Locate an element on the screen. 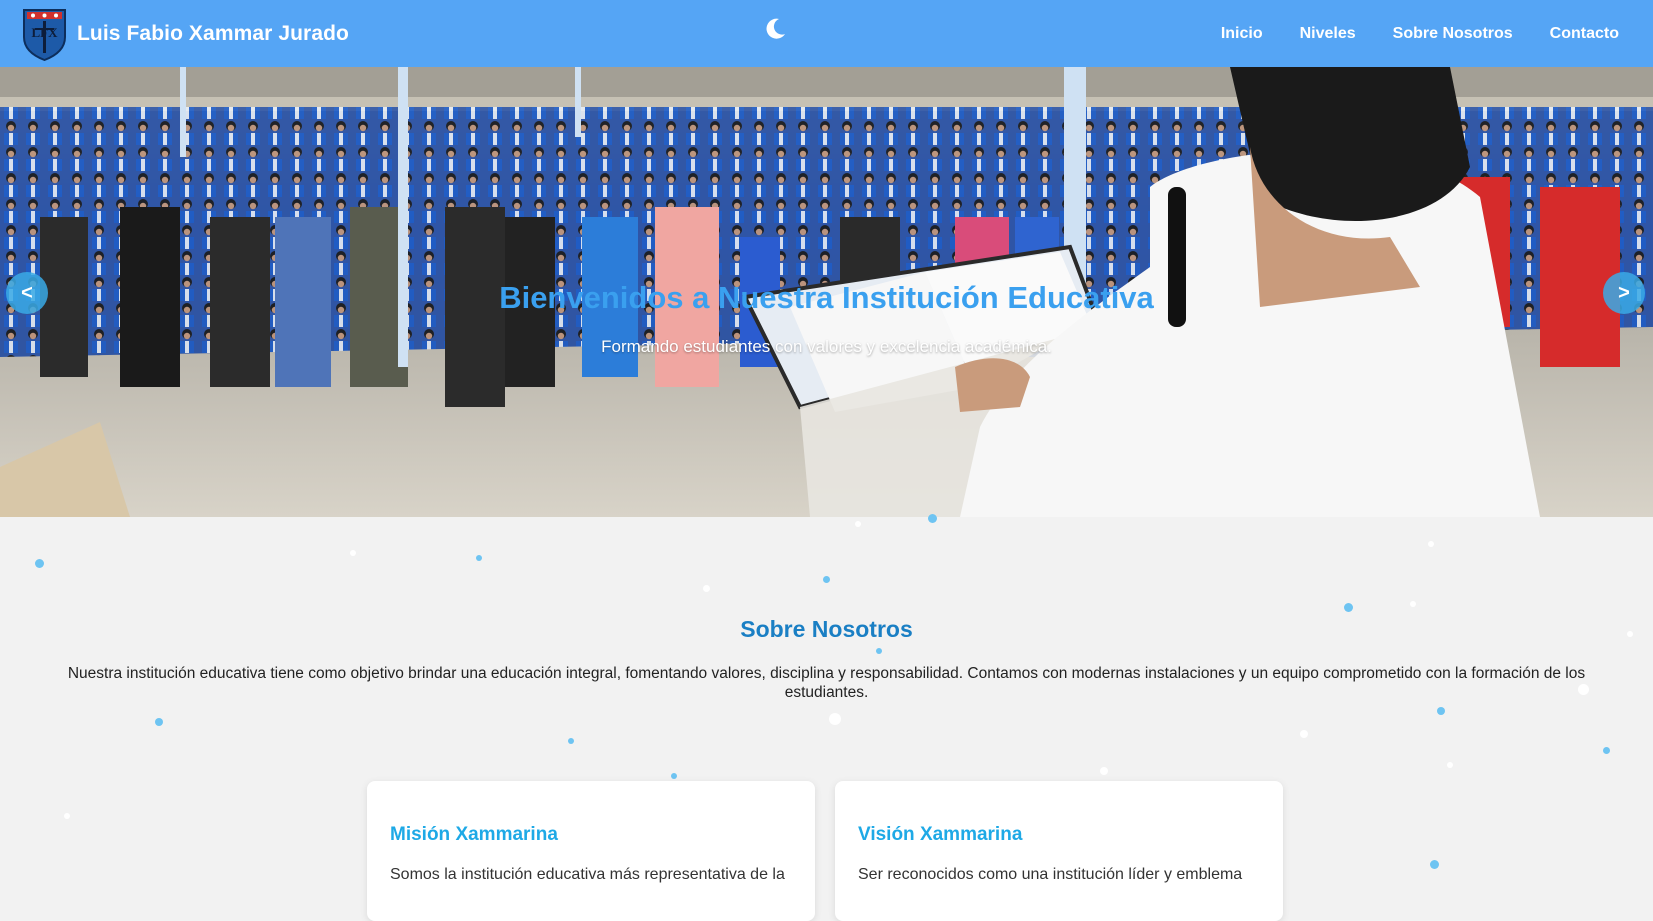 This screenshot has width=1653, height=921. school-logo: LFX is located at coordinates (44, 34).